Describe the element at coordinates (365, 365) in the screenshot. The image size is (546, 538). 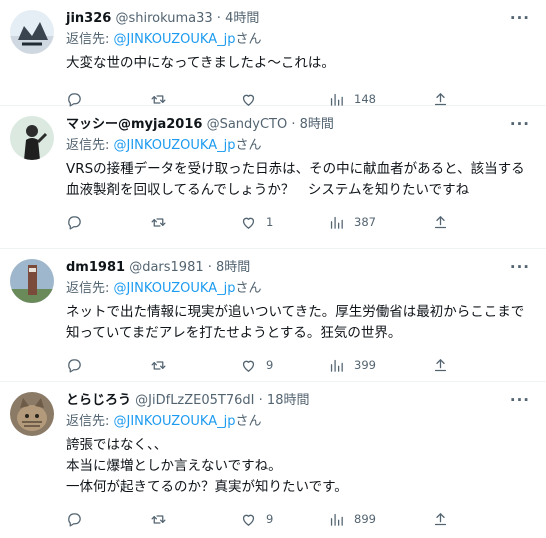
I see `views-count: 399` at that location.